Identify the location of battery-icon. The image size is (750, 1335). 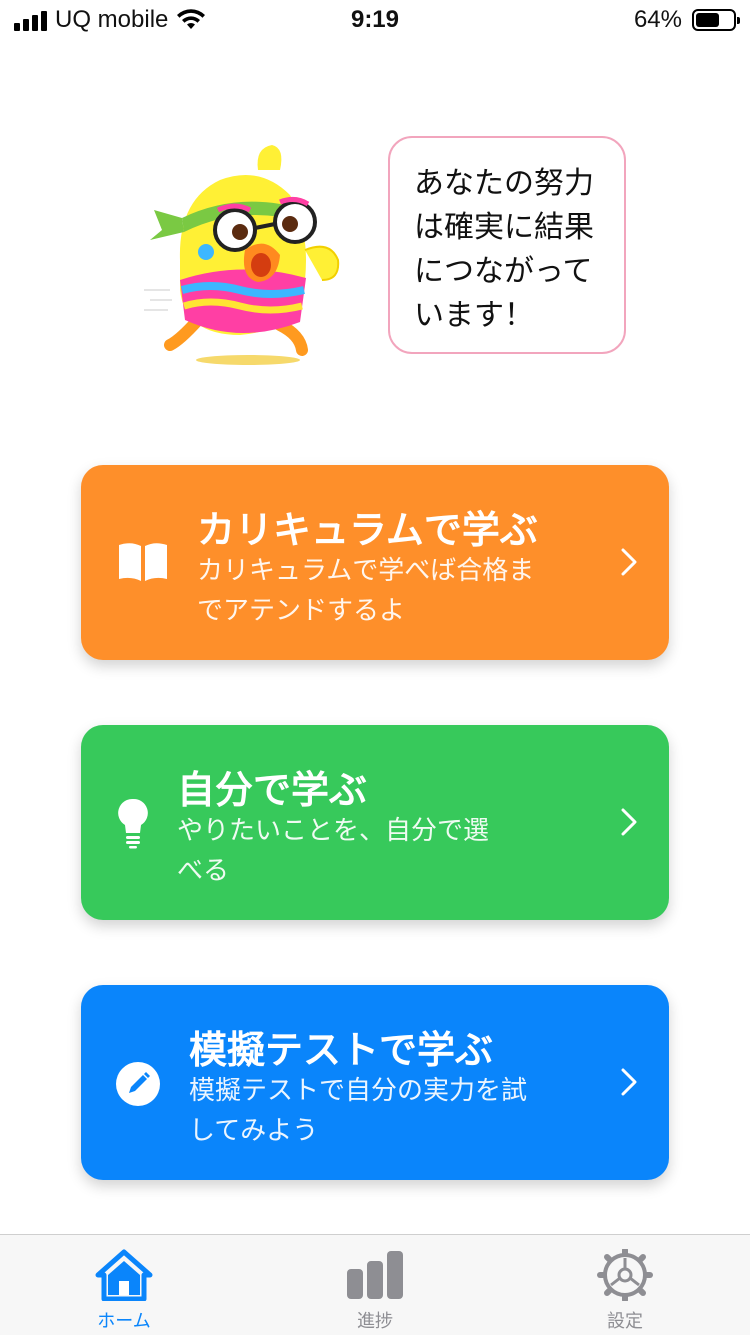
(716, 20).